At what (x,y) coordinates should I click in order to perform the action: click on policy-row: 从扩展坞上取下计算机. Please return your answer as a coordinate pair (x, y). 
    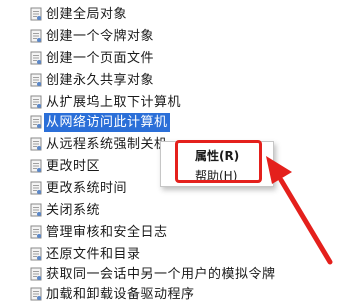
    Looking at the image, I should click on (170, 103).